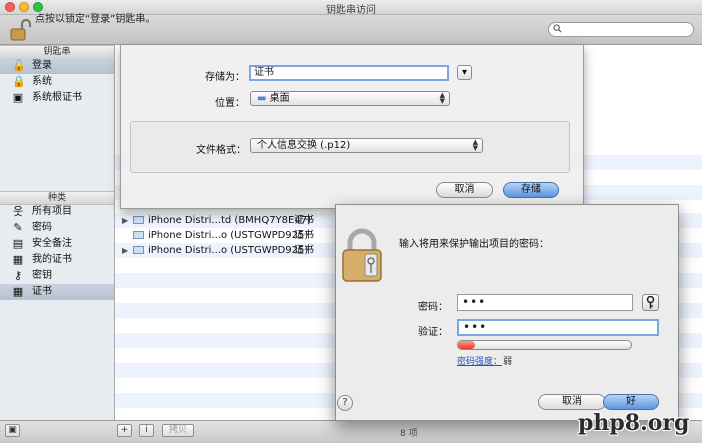  What do you see at coordinates (12, 430) in the screenshot?
I see `show-sidebar-button: ▣` at bounding box center [12, 430].